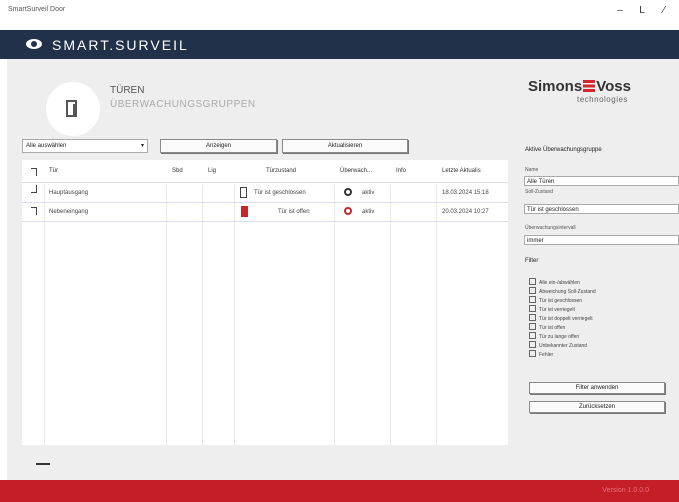 The width and height of the screenshot is (679, 502). I want to click on filter-label: Filter, so click(532, 261).